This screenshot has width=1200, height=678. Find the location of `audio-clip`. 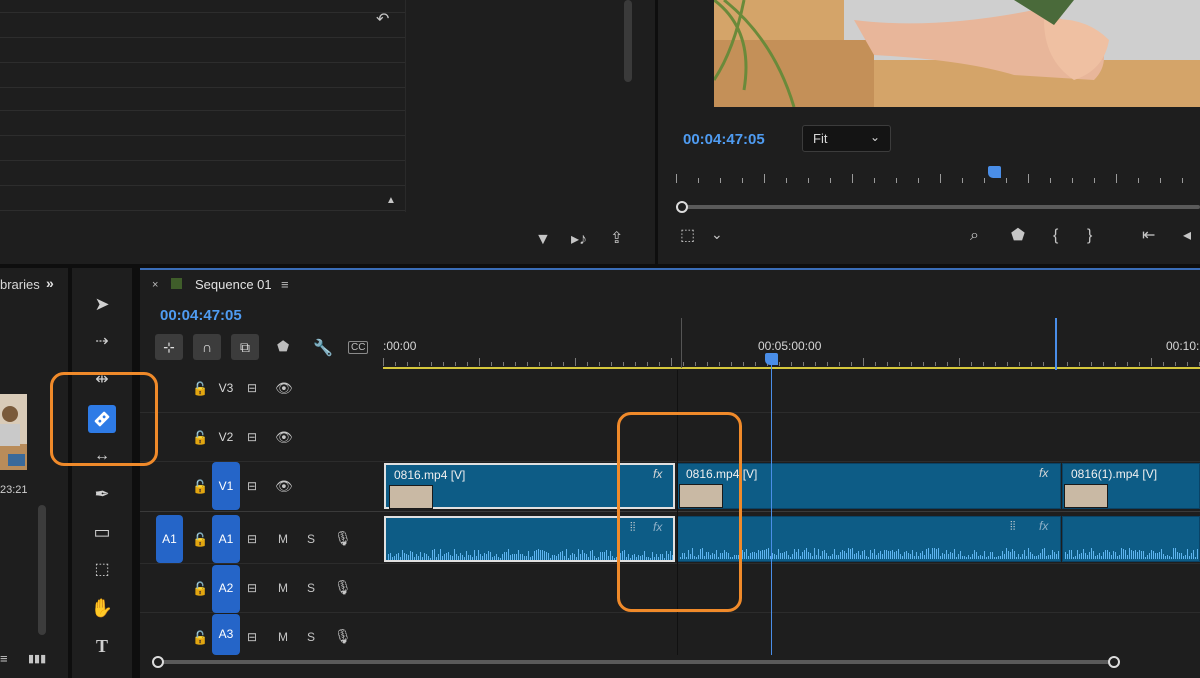

audio-clip is located at coordinates (1131, 539).